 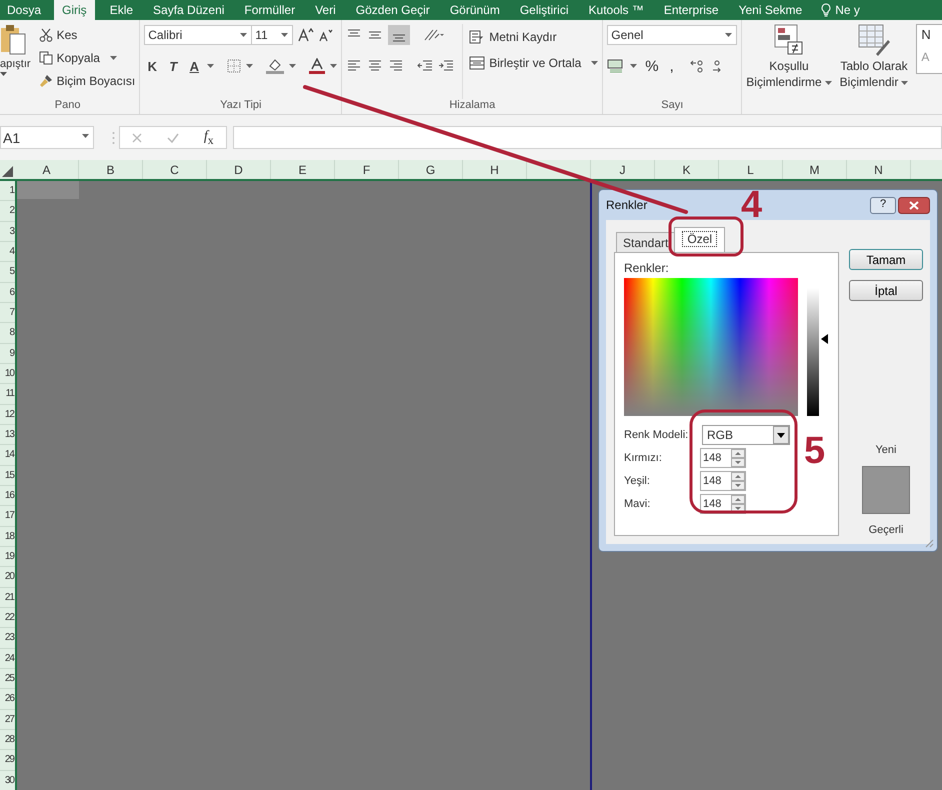 I want to click on close-button, so click(x=914, y=205).